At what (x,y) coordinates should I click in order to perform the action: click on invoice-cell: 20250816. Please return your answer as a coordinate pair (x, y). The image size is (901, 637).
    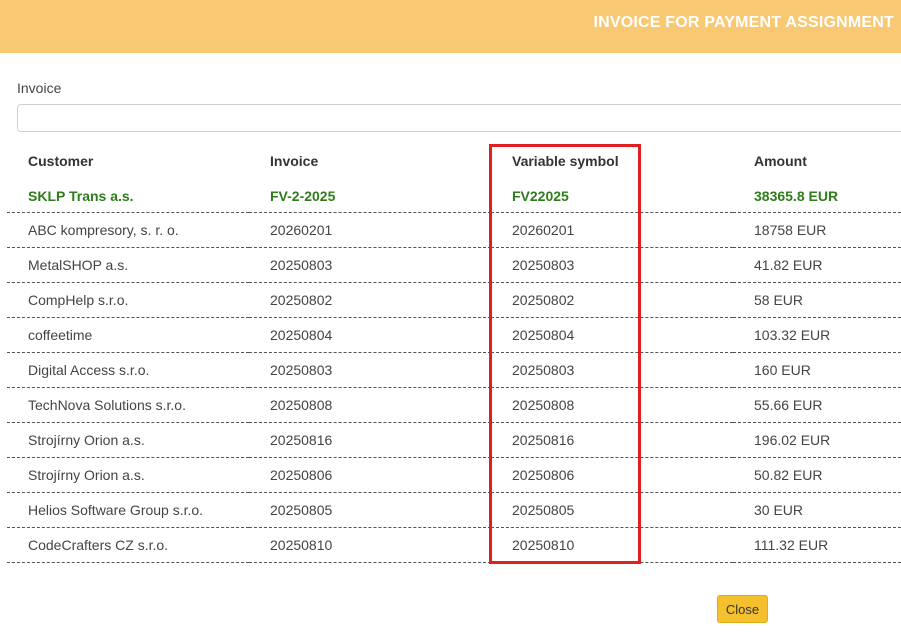
    Looking at the image, I should click on (370, 440).